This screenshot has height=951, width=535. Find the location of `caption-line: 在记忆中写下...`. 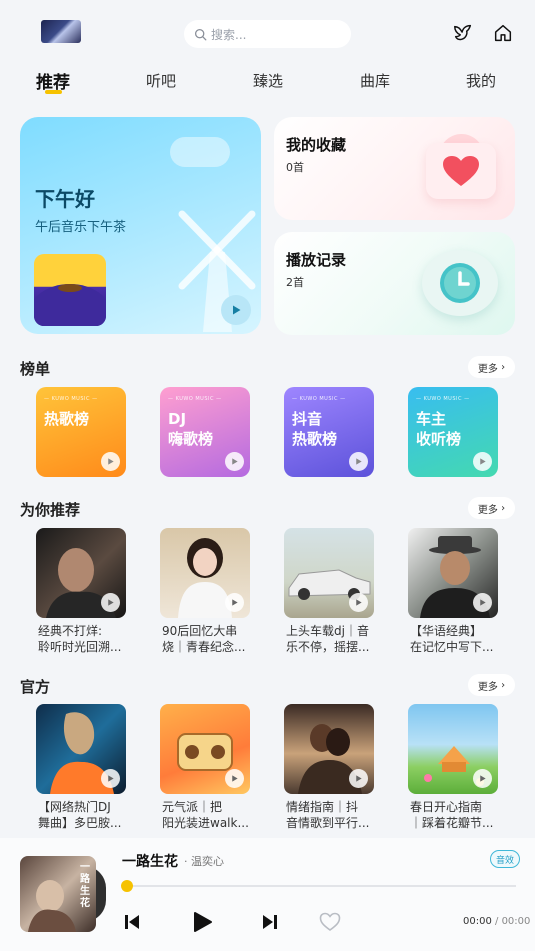

caption-line: 在记忆中写下... is located at coordinates (452, 647).